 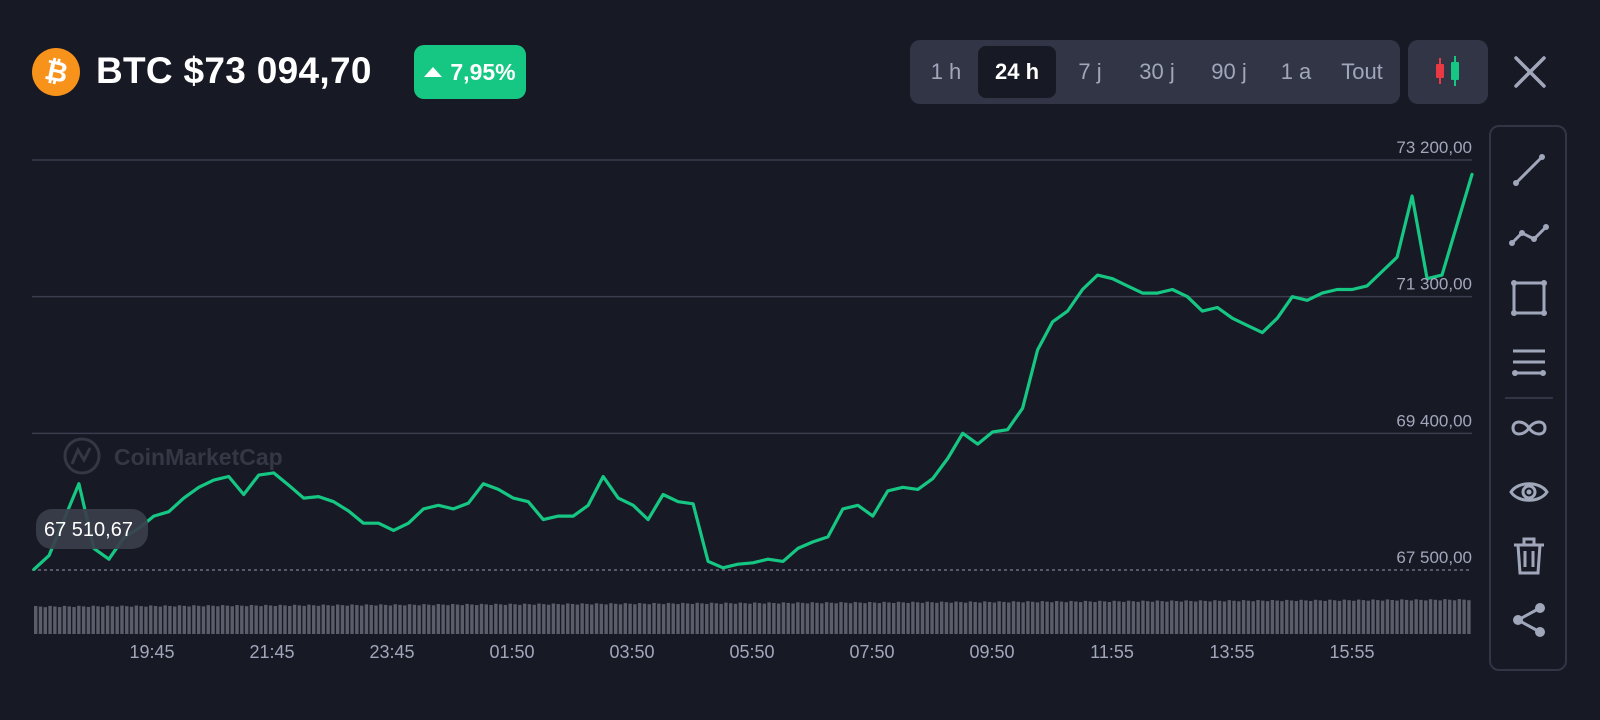 I want to click on tab-30j: 30 j, so click(x=1157, y=72).